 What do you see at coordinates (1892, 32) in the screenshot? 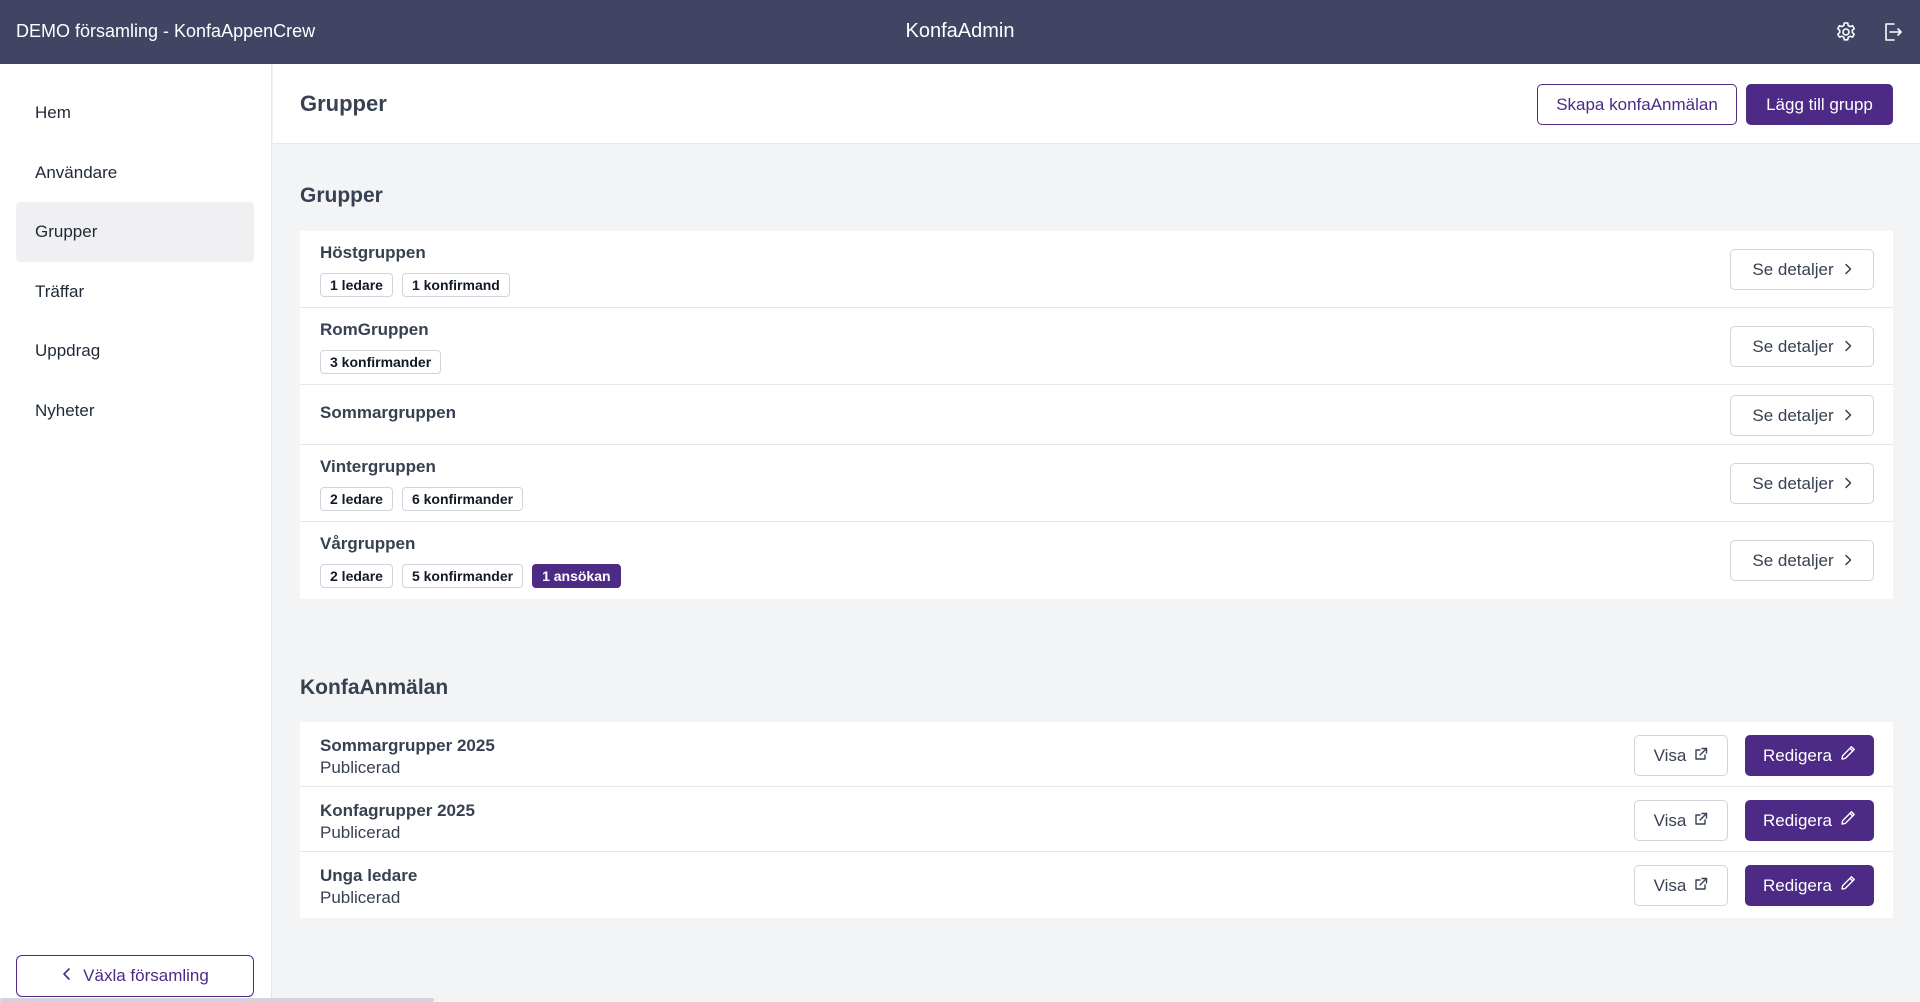
I see `logout-icon` at bounding box center [1892, 32].